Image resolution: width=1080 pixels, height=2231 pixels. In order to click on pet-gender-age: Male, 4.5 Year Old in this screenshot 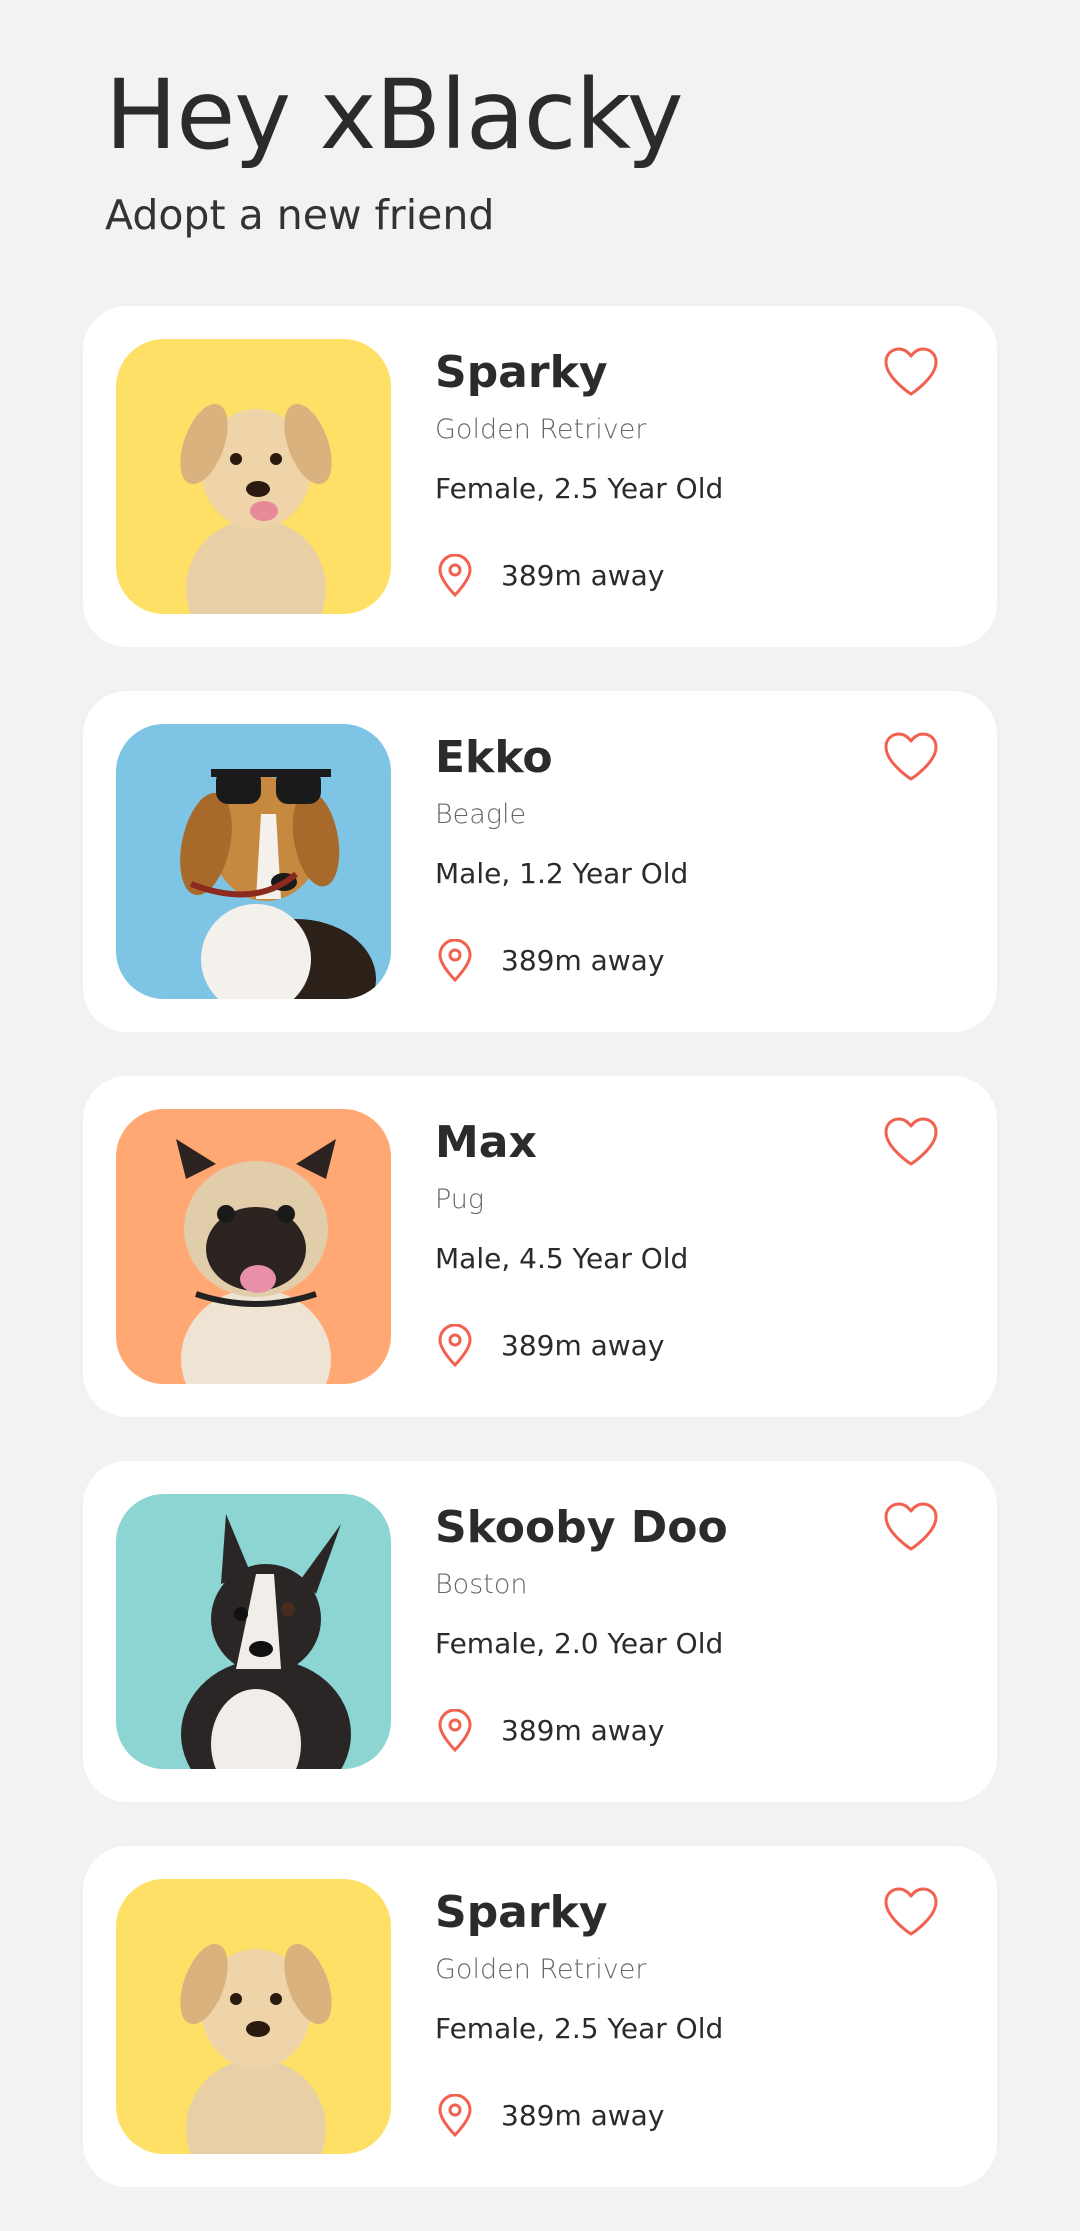, I will do `click(562, 1258)`.